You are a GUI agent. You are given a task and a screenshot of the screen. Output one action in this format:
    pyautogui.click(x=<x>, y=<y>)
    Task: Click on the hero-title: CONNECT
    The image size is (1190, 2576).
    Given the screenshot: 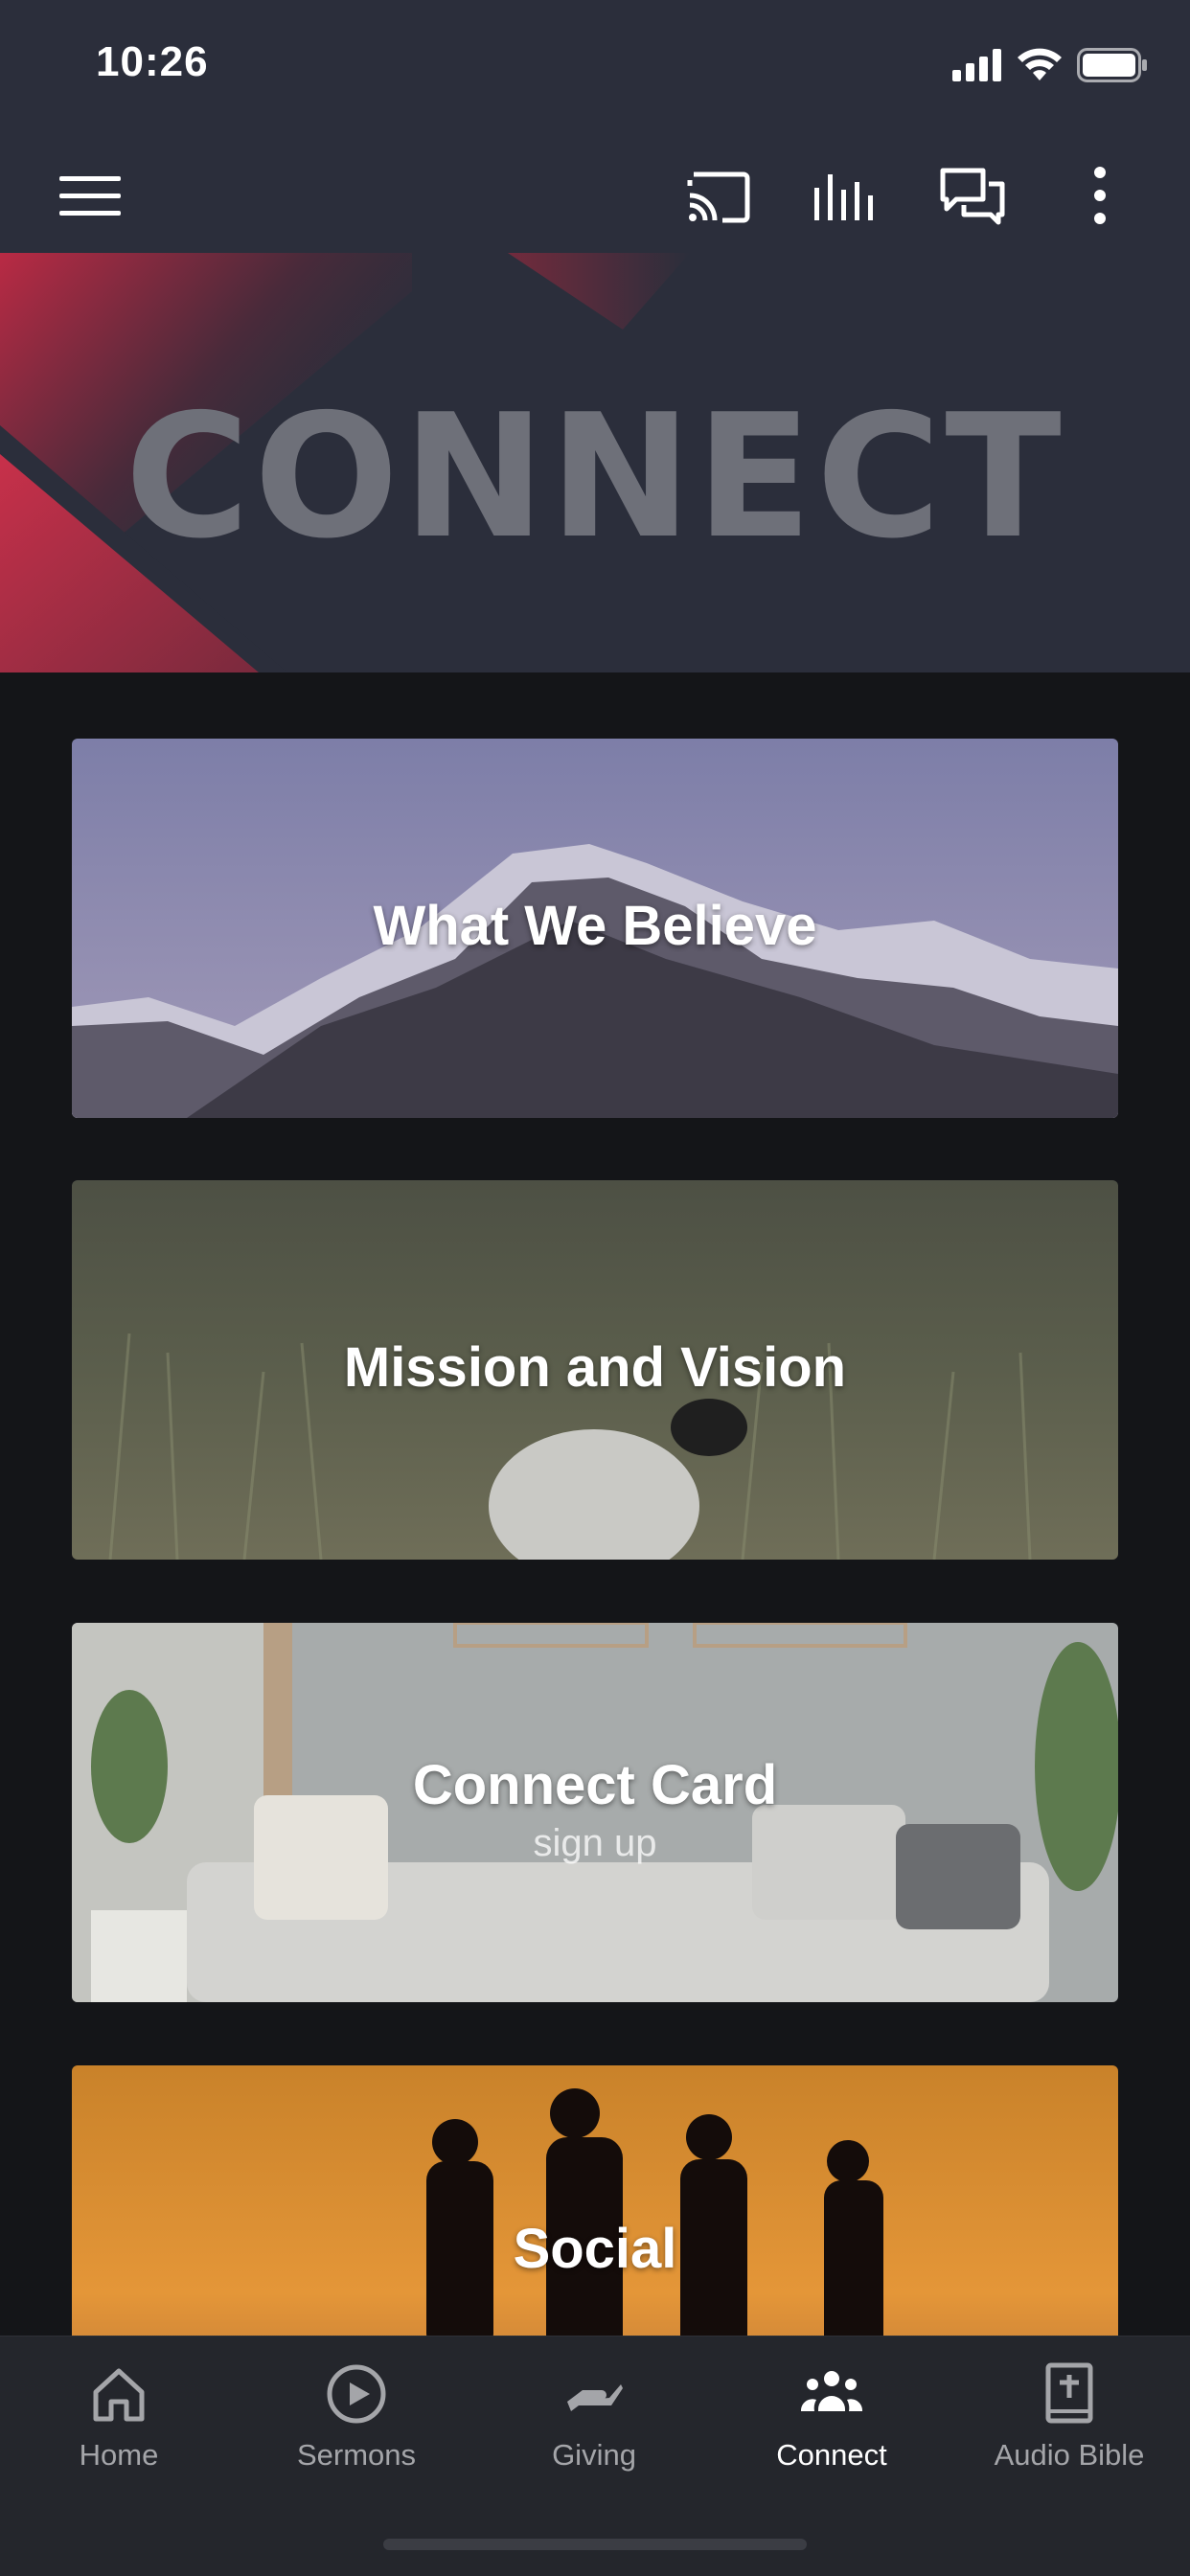 What is the action you would take?
    pyautogui.click(x=595, y=477)
    